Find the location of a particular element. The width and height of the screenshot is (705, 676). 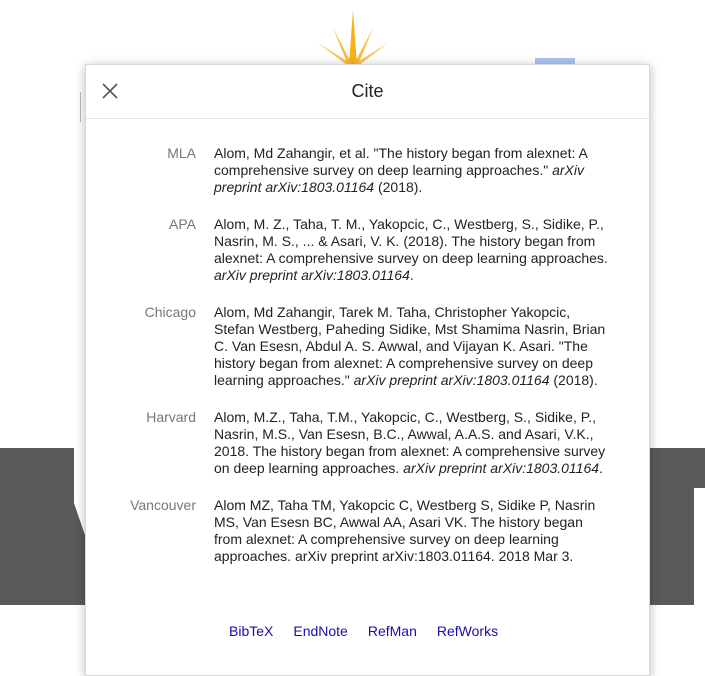

background-logo-t-shape is located at coordinates (676, 526).